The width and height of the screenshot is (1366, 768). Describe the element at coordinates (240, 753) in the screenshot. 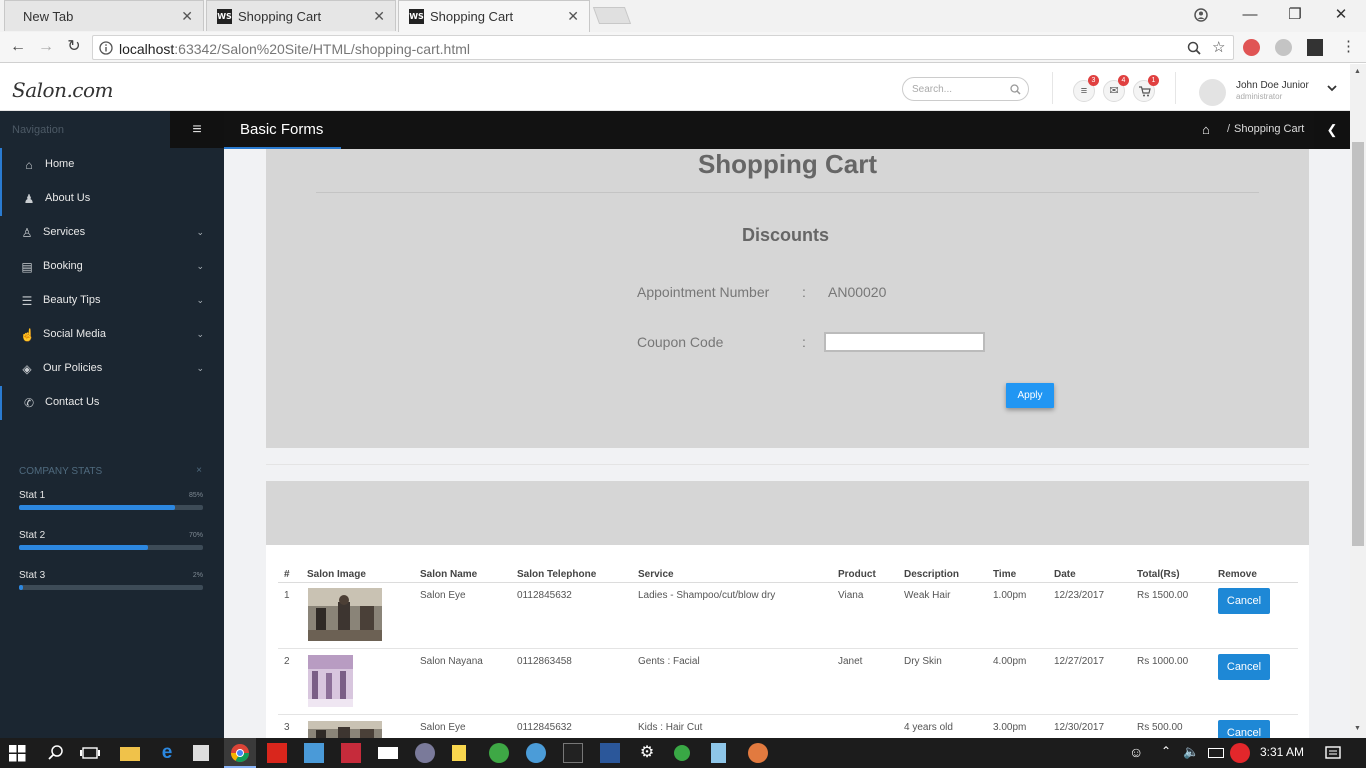

I see `chrome-icon` at that location.